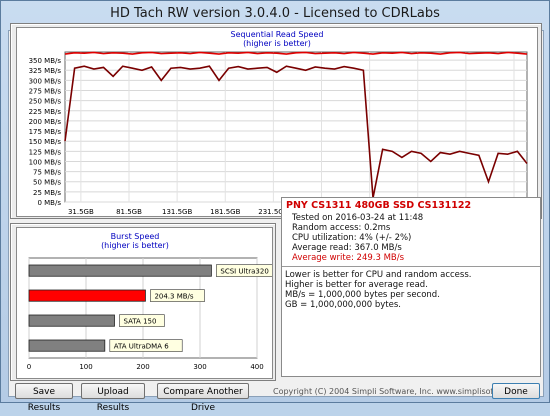 This screenshot has width=550, height=416. What do you see at coordinates (516, 391) in the screenshot?
I see `done-button: Done` at bounding box center [516, 391].